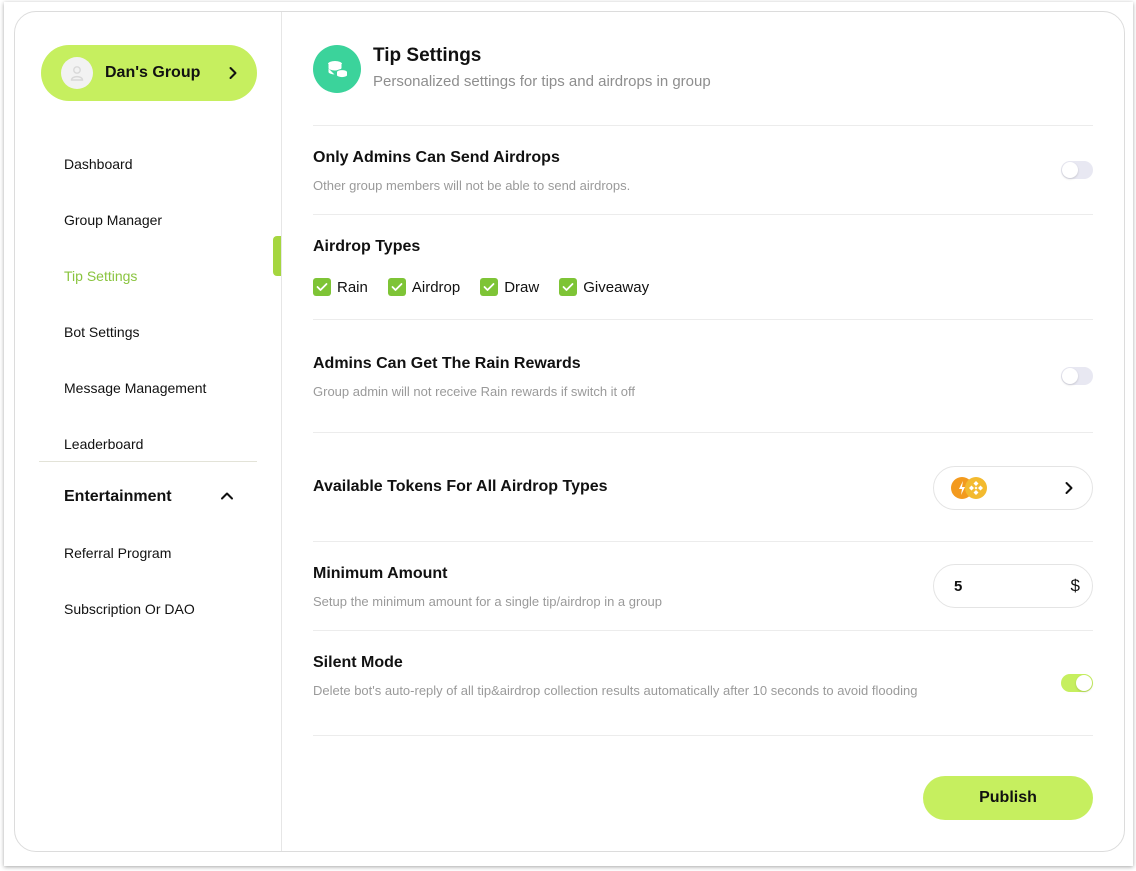 This screenshot has height=871, width=1136. I want to click on checkbox-rain: Rain, so click(340, 287).